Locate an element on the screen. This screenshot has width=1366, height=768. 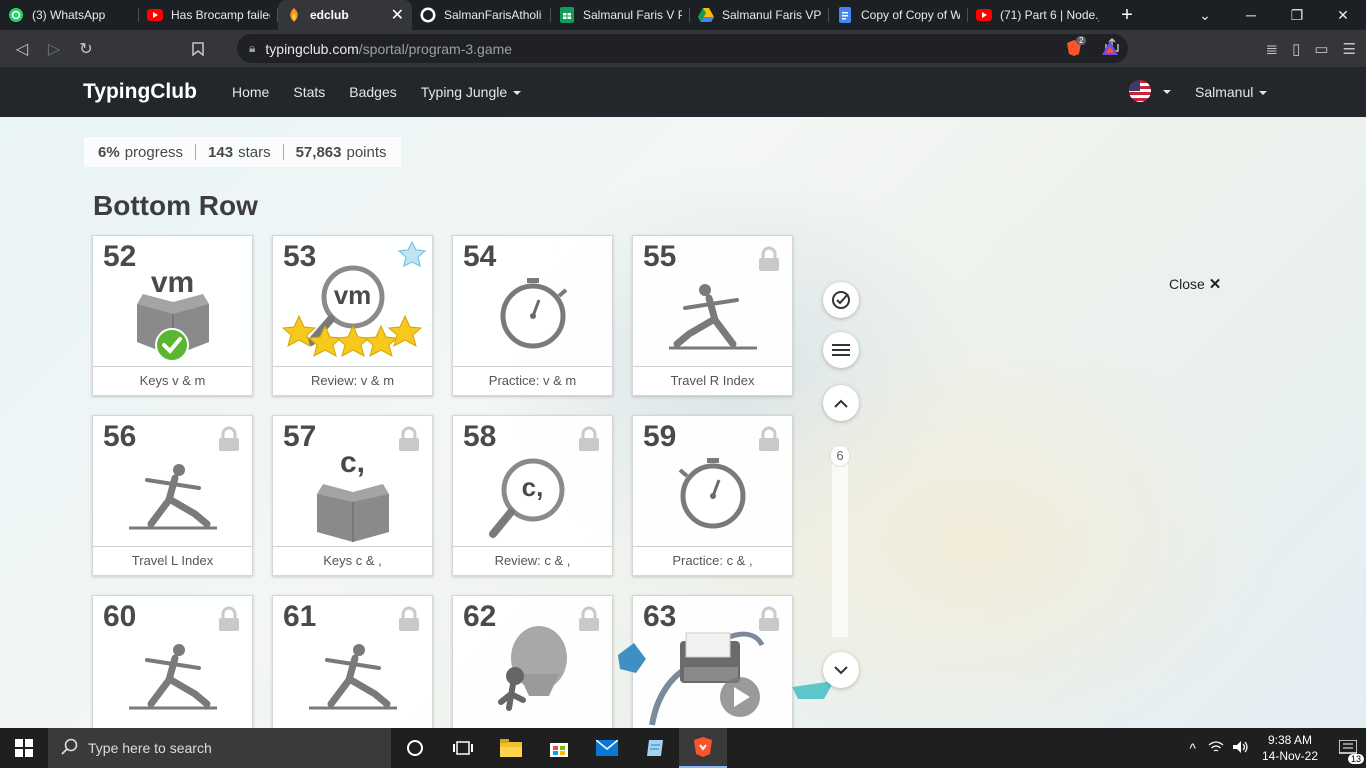
lesson-card-61: 61 is located at coordinates (352, 661).